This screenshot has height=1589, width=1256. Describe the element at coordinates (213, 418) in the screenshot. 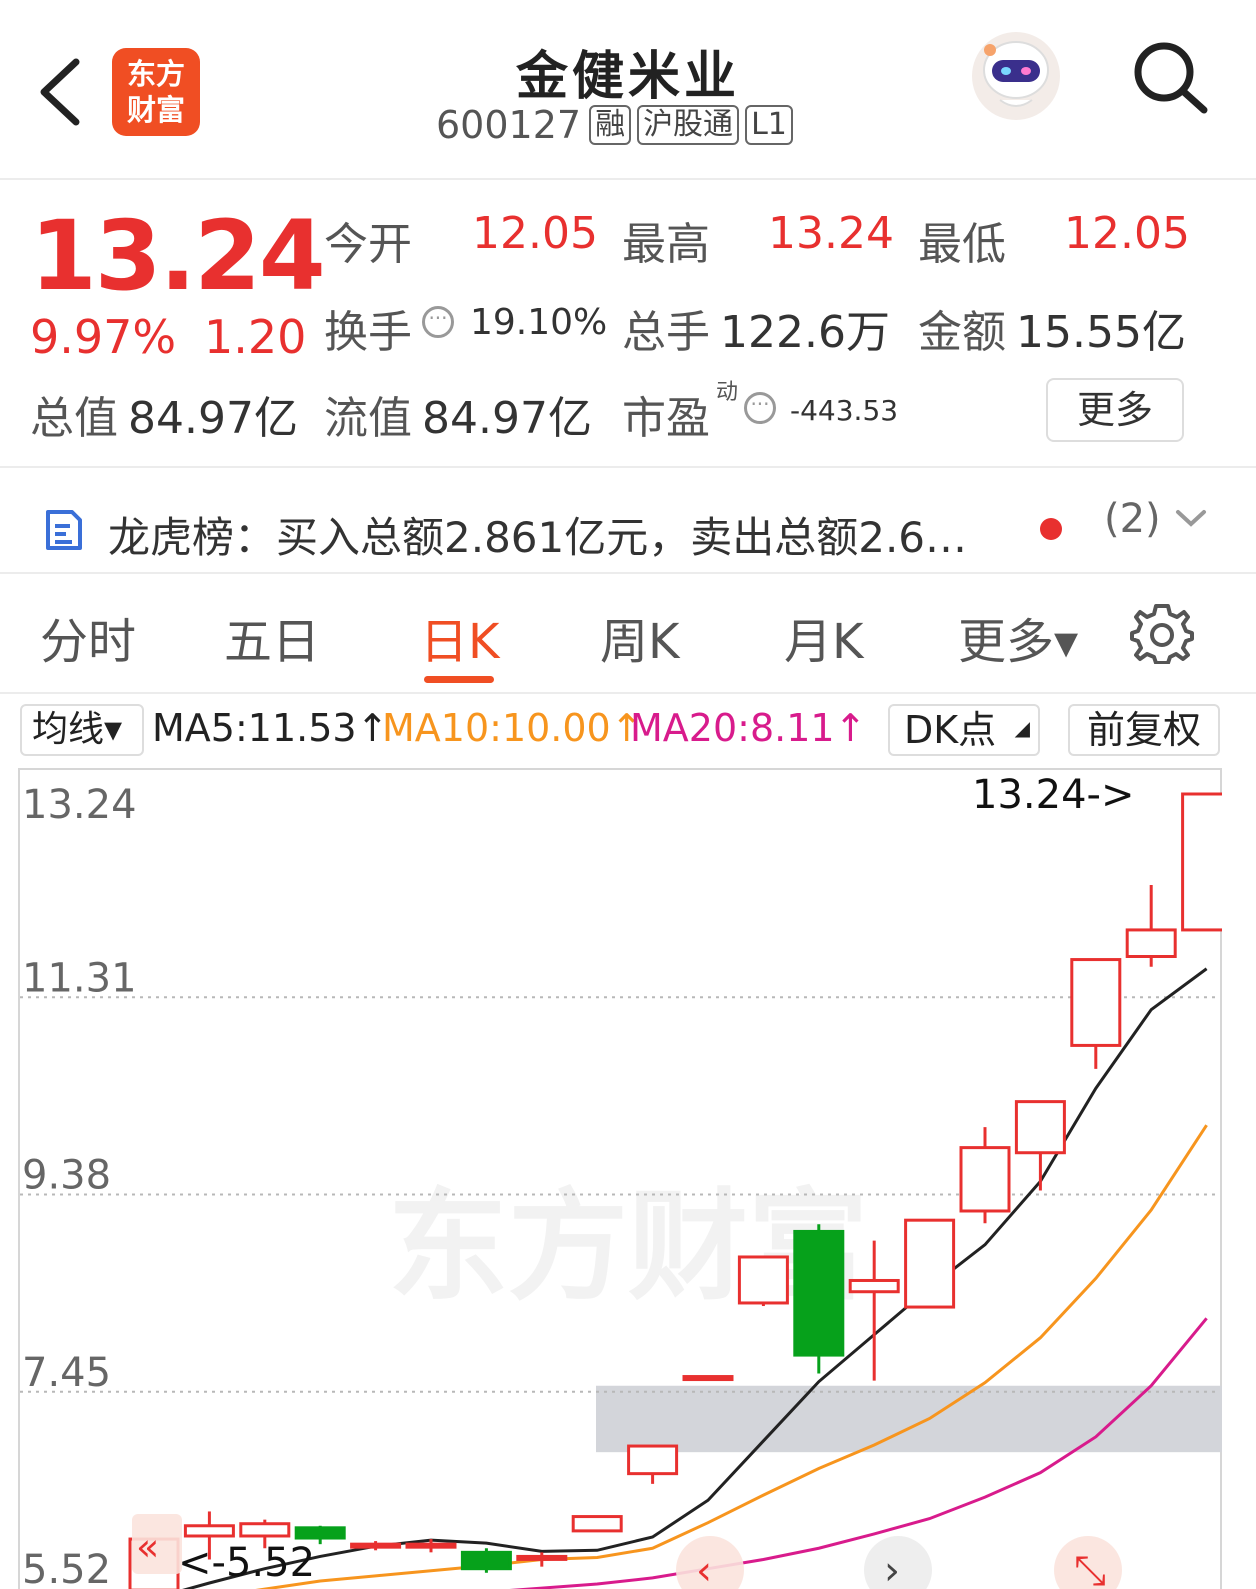

I see `total-mv-value: 84.97亿` at that location.